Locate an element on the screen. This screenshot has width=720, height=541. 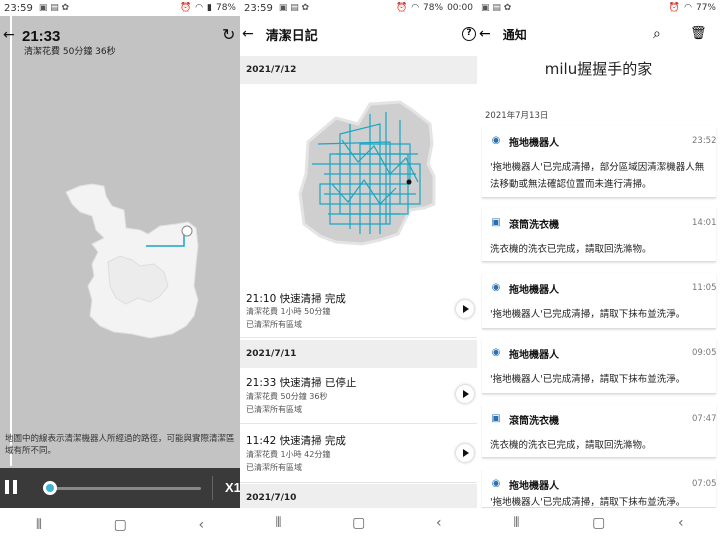
notification-time: 14:01 is located at coordinates (704, 223).